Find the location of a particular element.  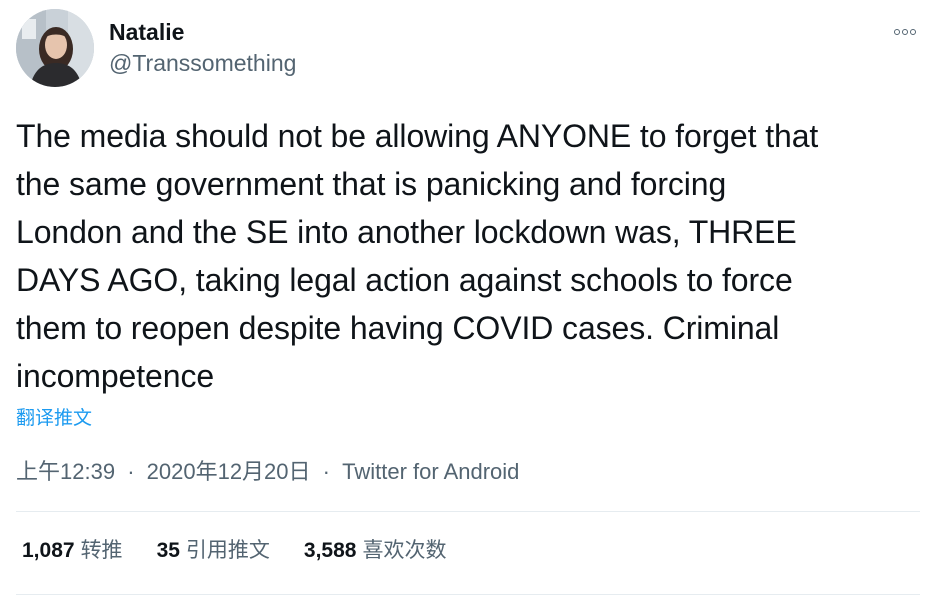

retweets-stat: 1,087 转推 is located at coordinates (72, 551).